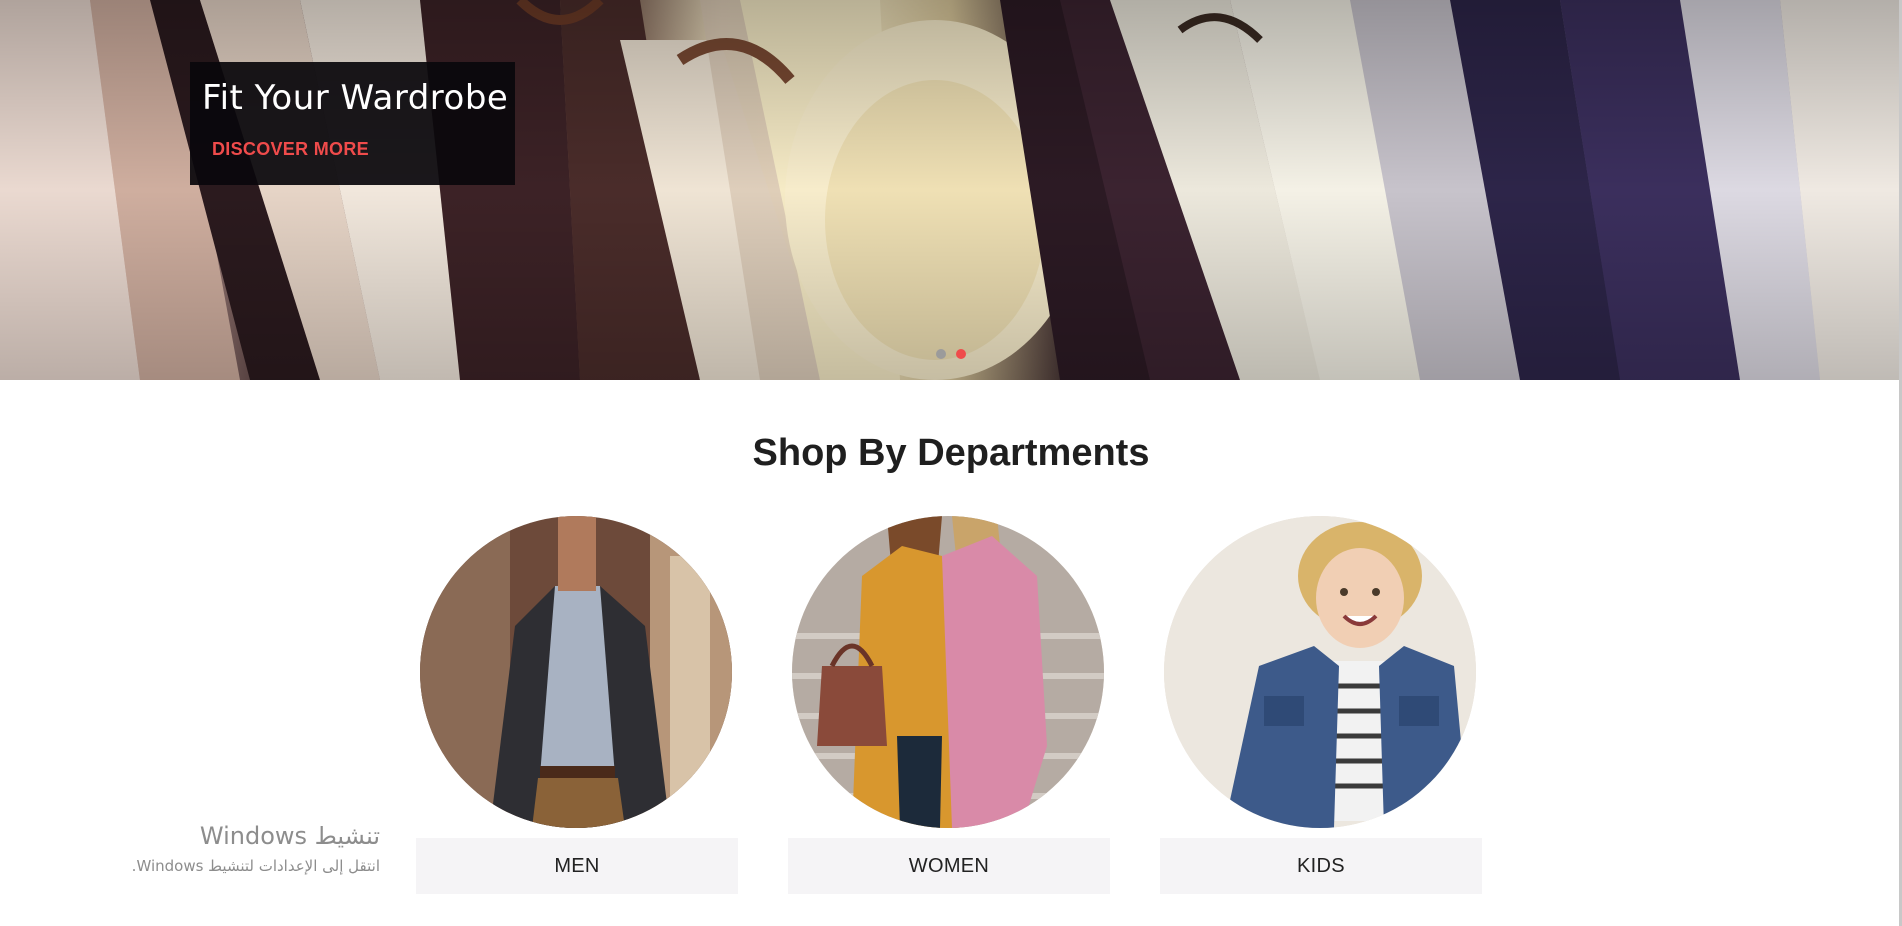 This screenshot has height=926, width=1902. What do you see at coordinates (948, 672) in the screenshot?
I see `women-department-image` at bounding box center [948, 672].